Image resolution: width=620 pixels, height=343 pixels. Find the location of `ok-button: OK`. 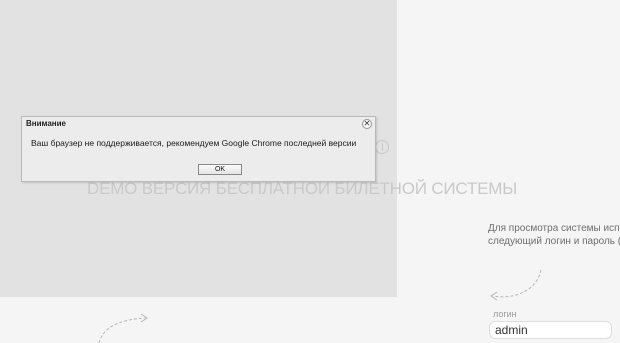

ok-button: OK is located at coordinates (220, 169).